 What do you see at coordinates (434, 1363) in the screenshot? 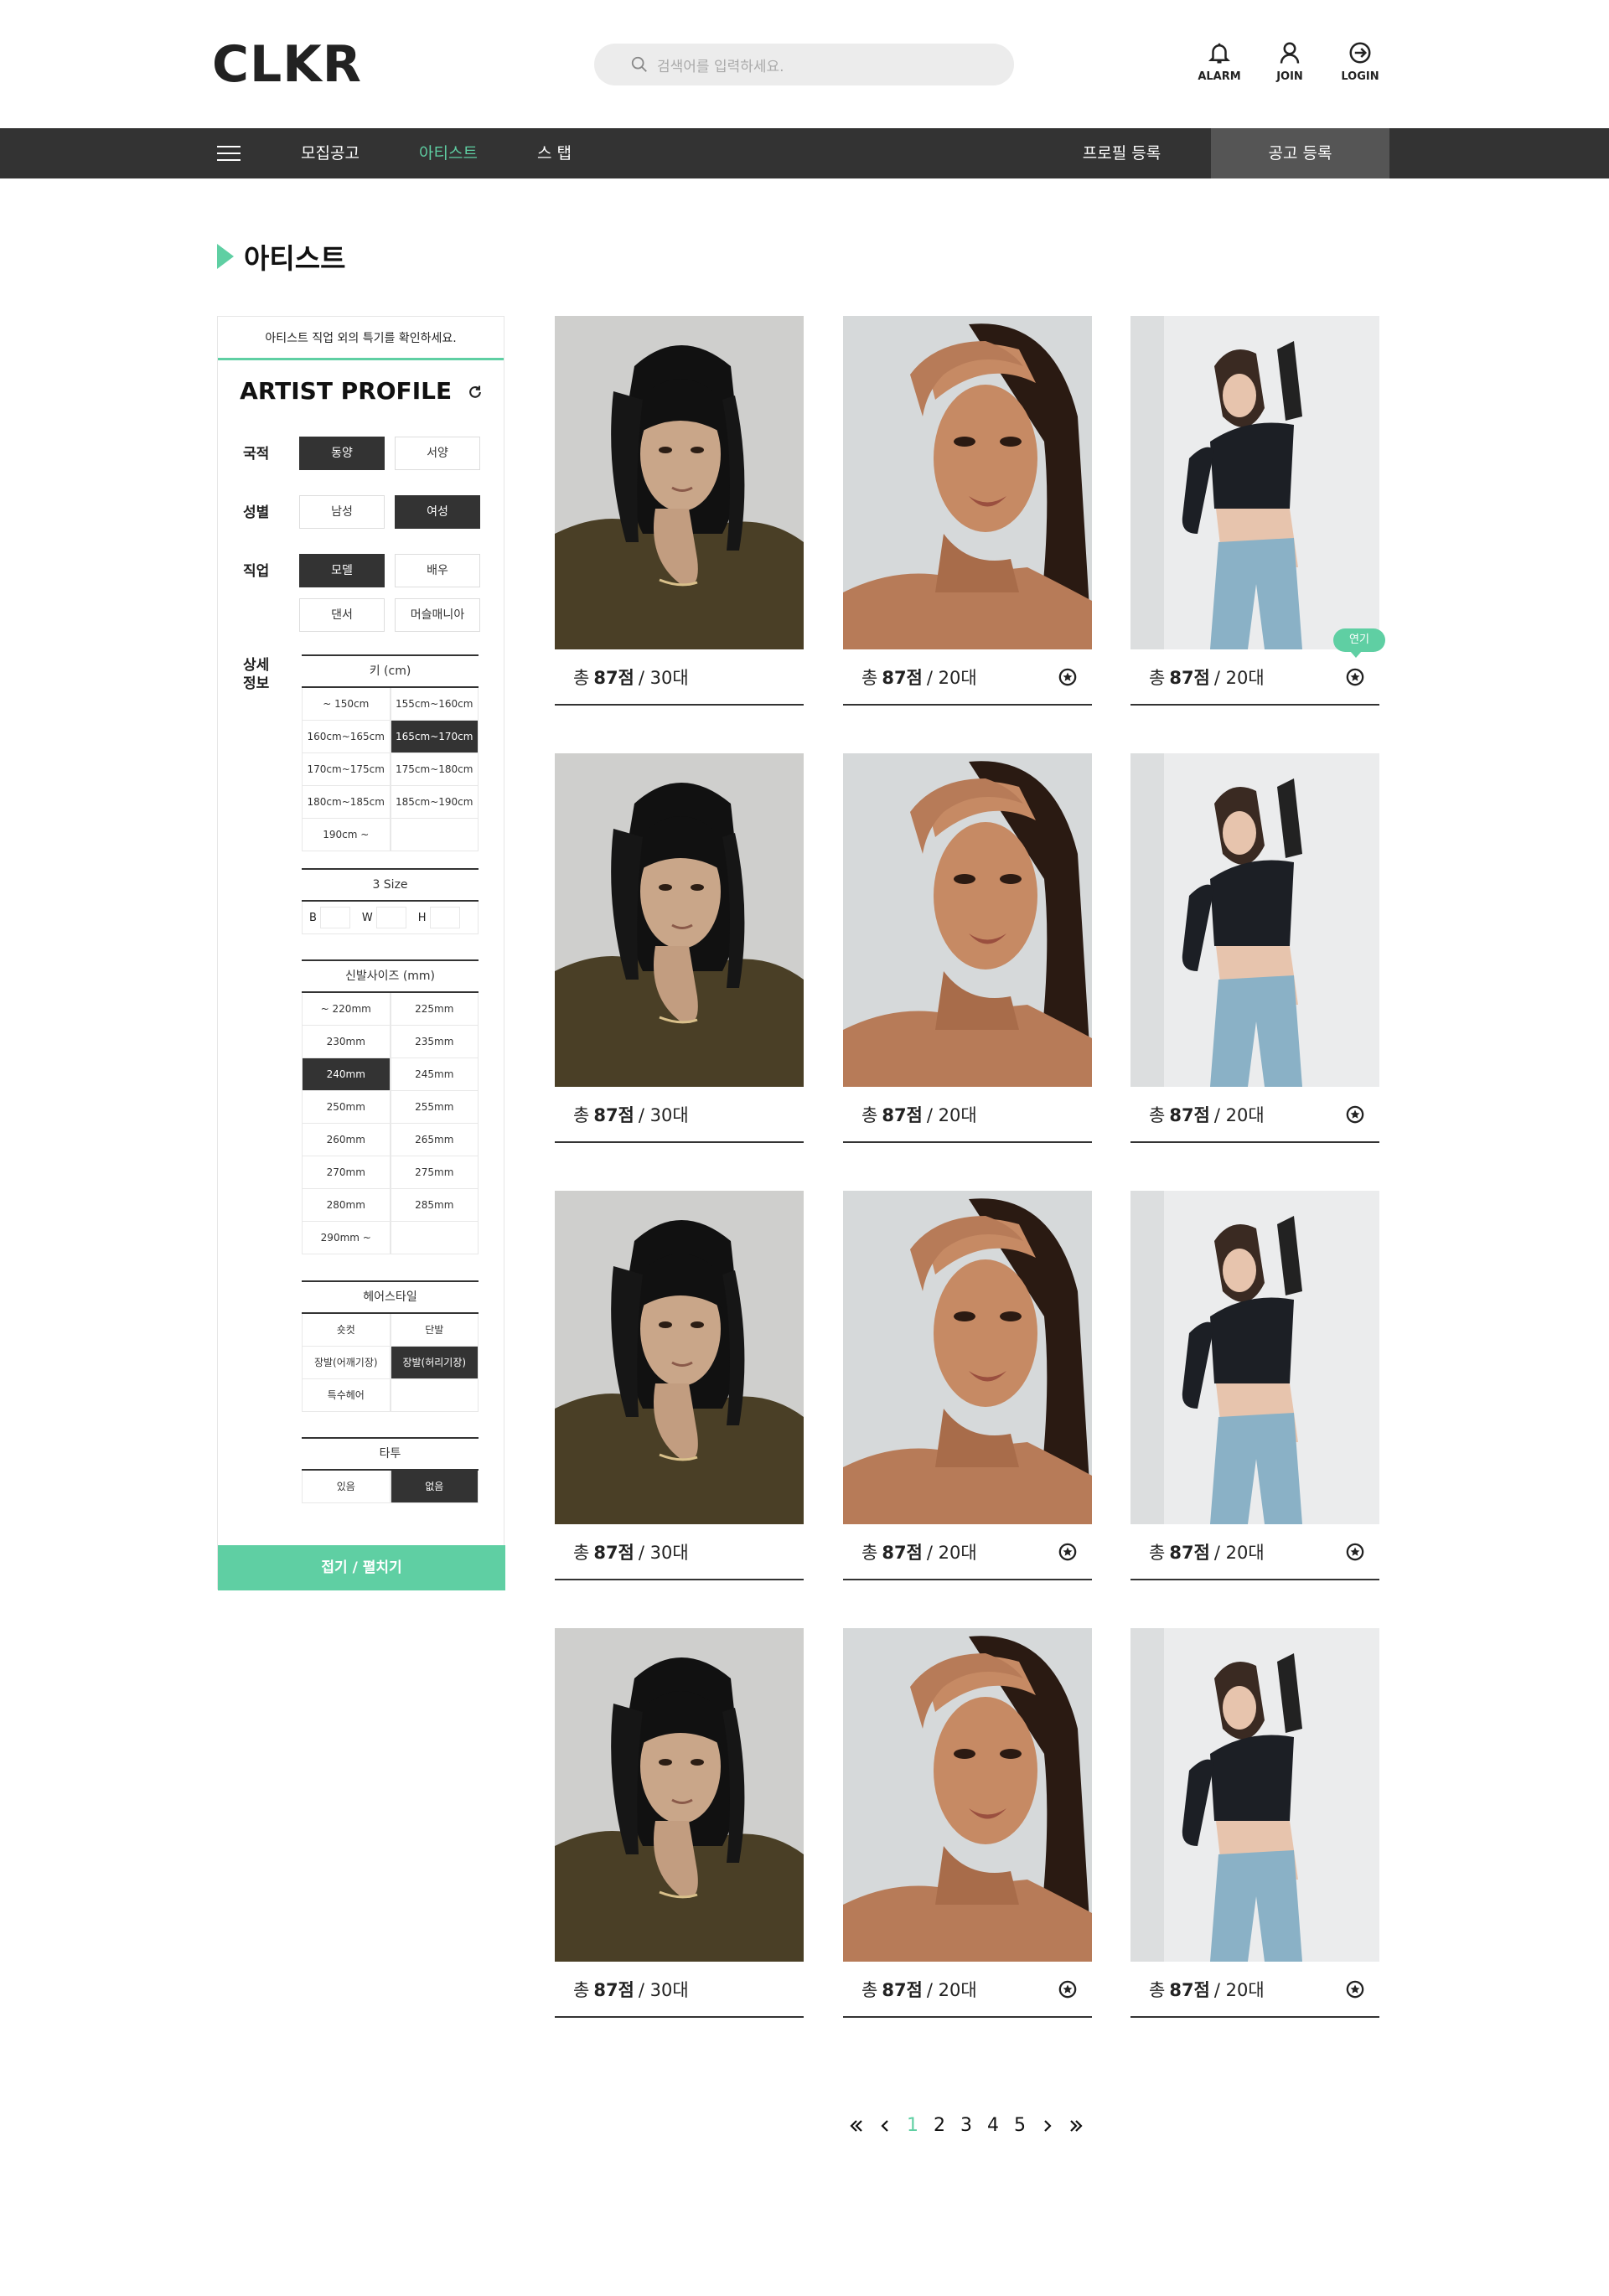
I see `hair-option-selected: 장발(허리기장)` at bounding box center [434, 1363].